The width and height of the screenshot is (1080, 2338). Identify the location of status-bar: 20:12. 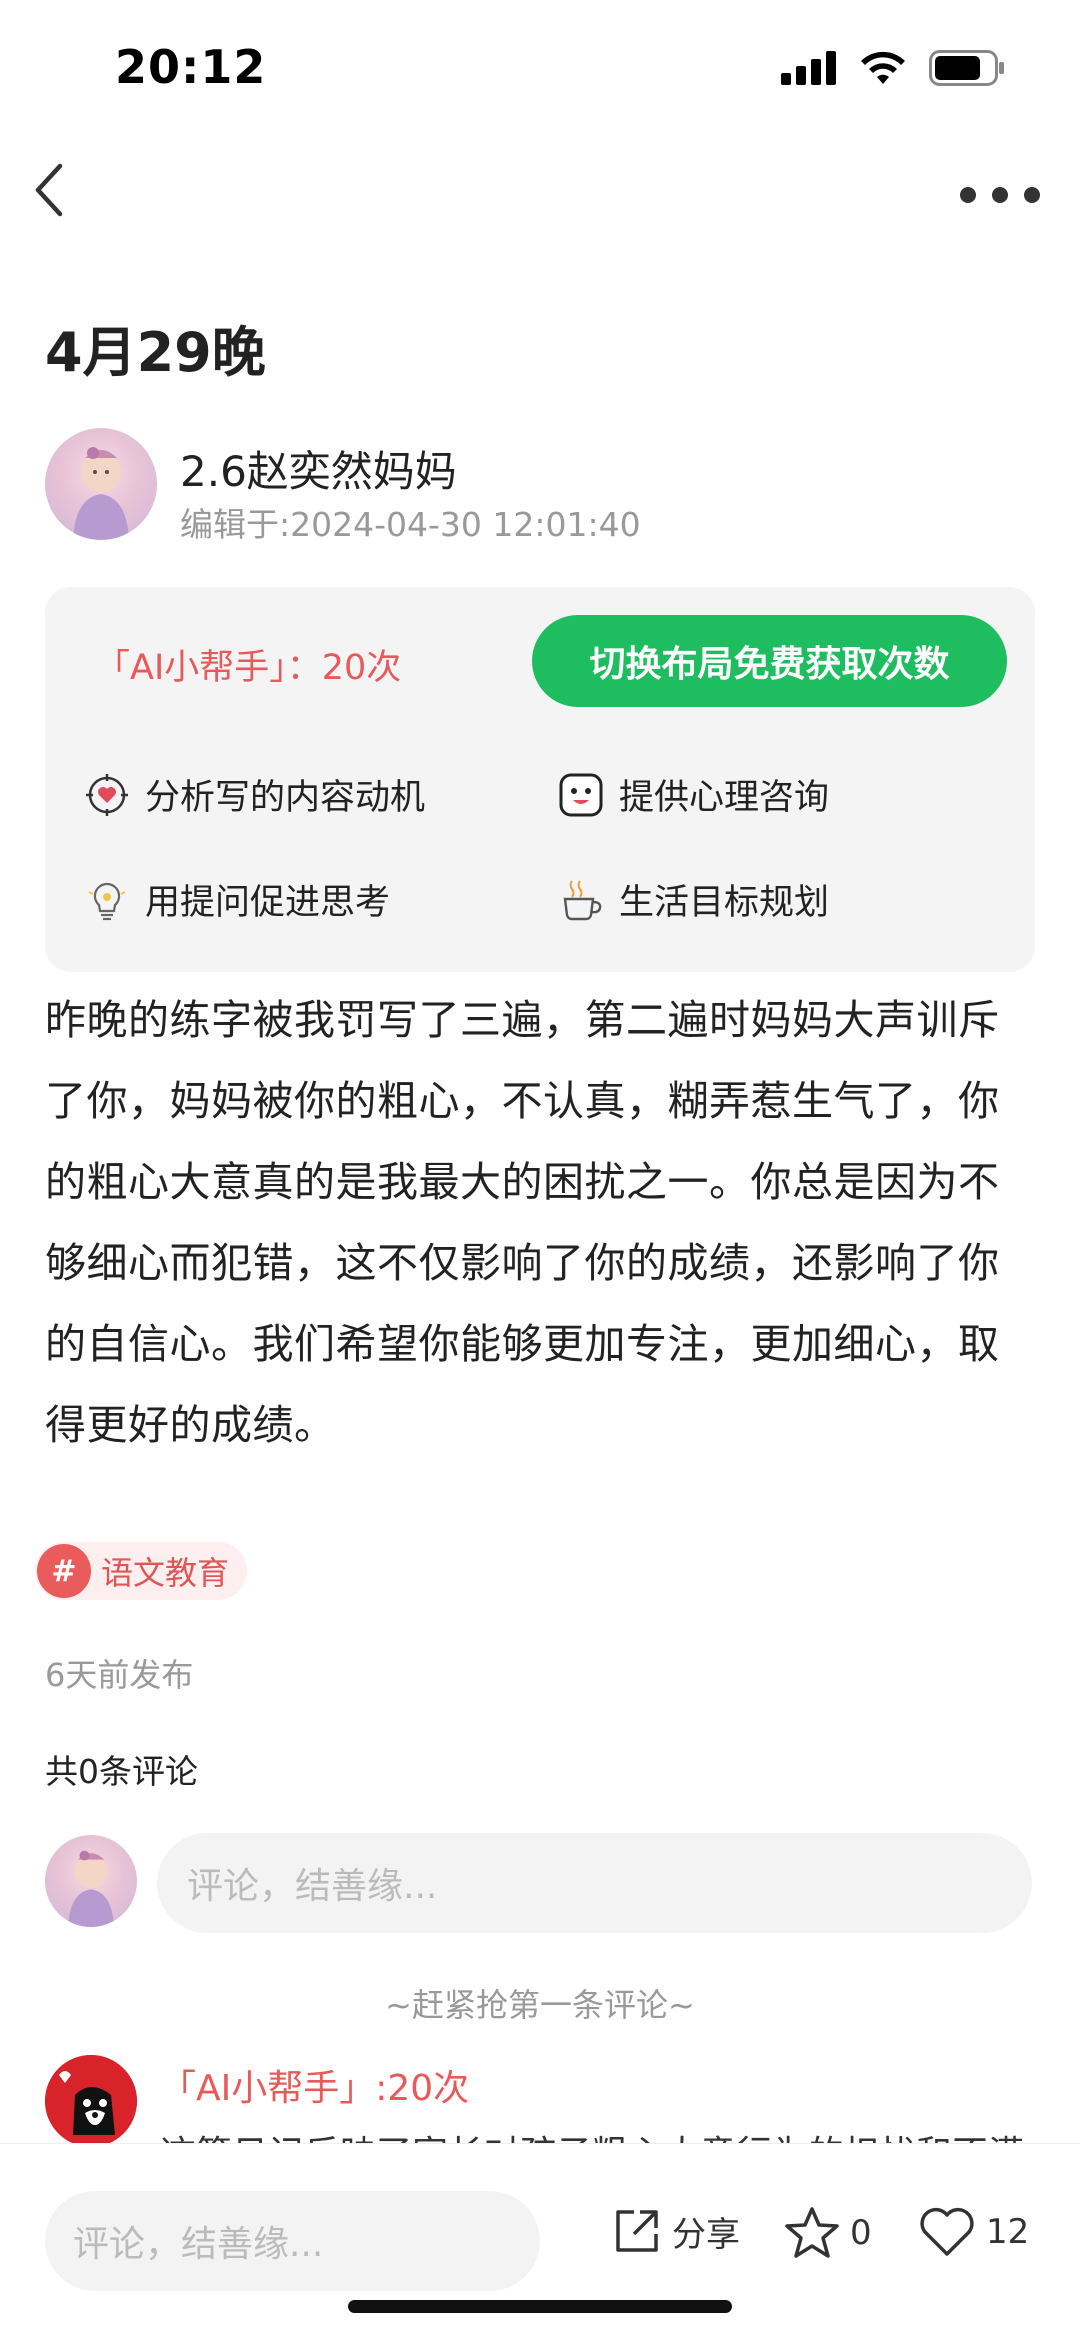
(540, 70).